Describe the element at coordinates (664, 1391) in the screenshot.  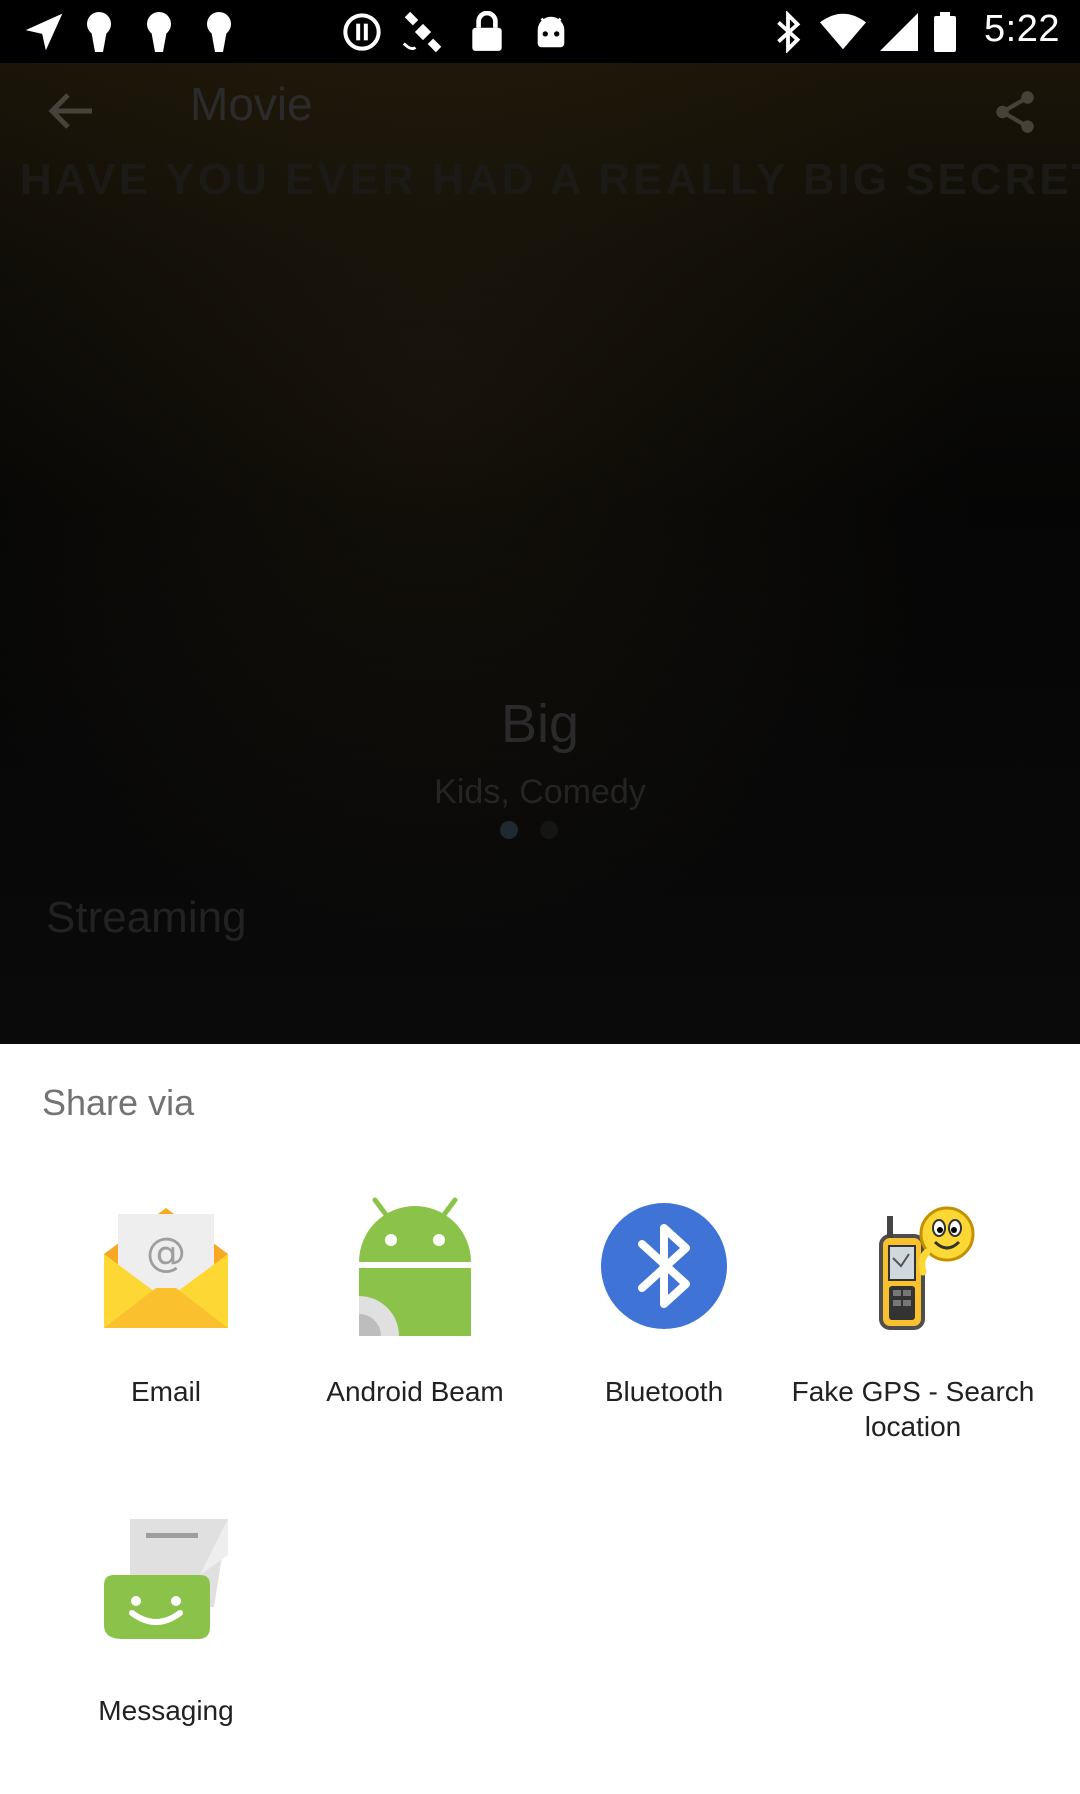
I see `share-target-label: Bluetooth` at that location.